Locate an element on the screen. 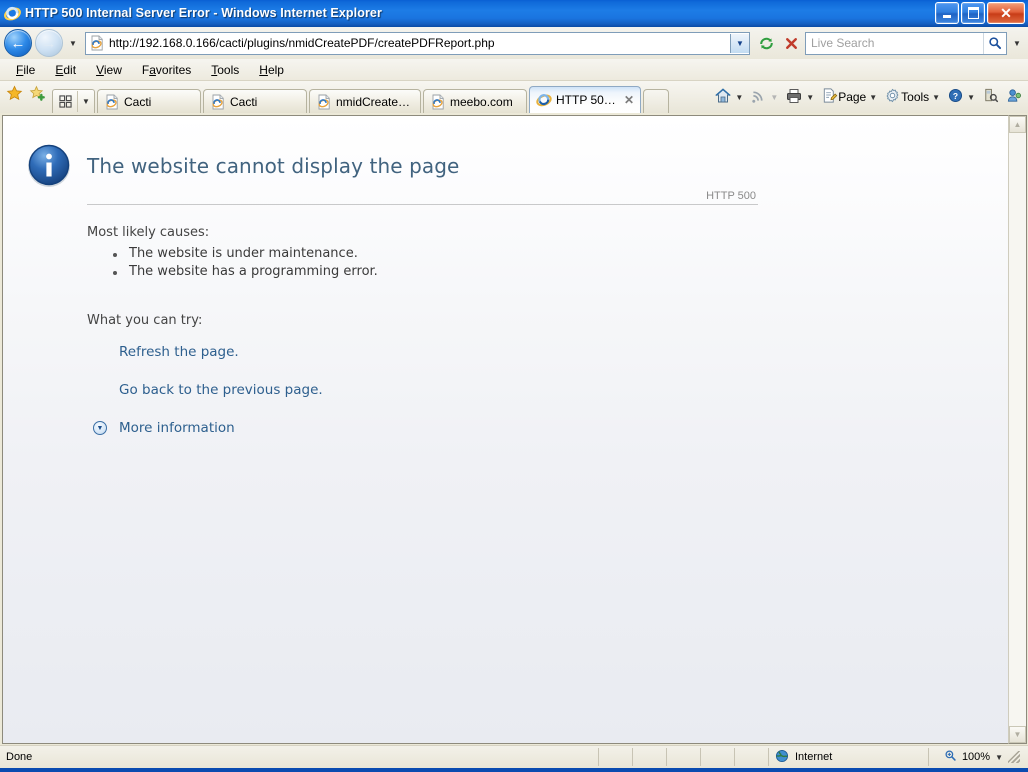 The width and height of the screenshot is (1028, 772). divider is located at coordinates (422, 204).